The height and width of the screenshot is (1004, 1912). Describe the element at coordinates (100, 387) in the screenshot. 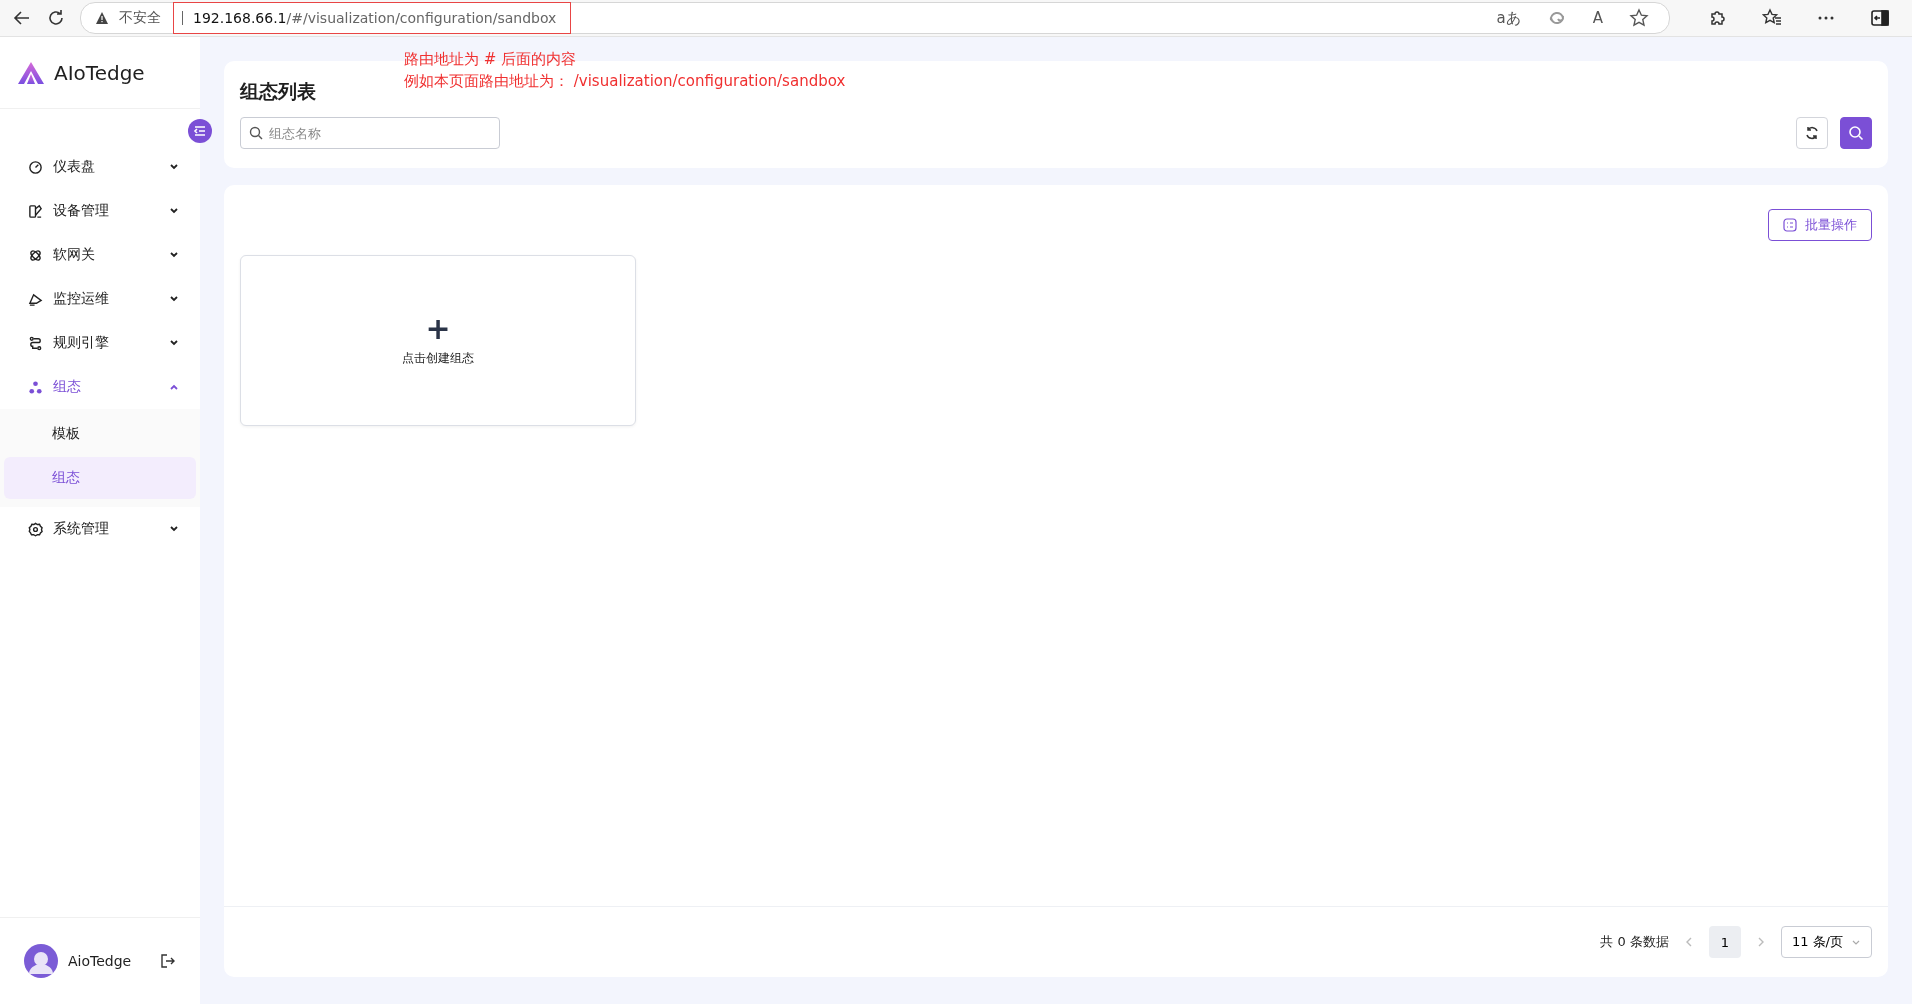

I see `menu-item: 组态` at that location.